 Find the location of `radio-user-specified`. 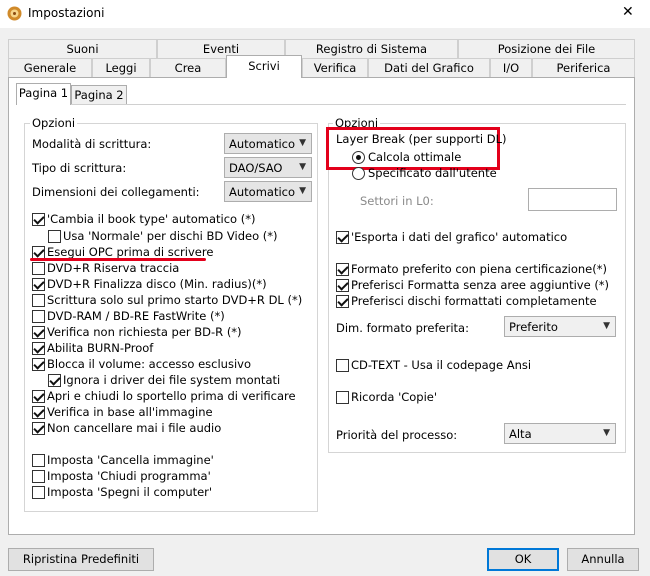

radio-user-specified is located at coordinates (358, 173).